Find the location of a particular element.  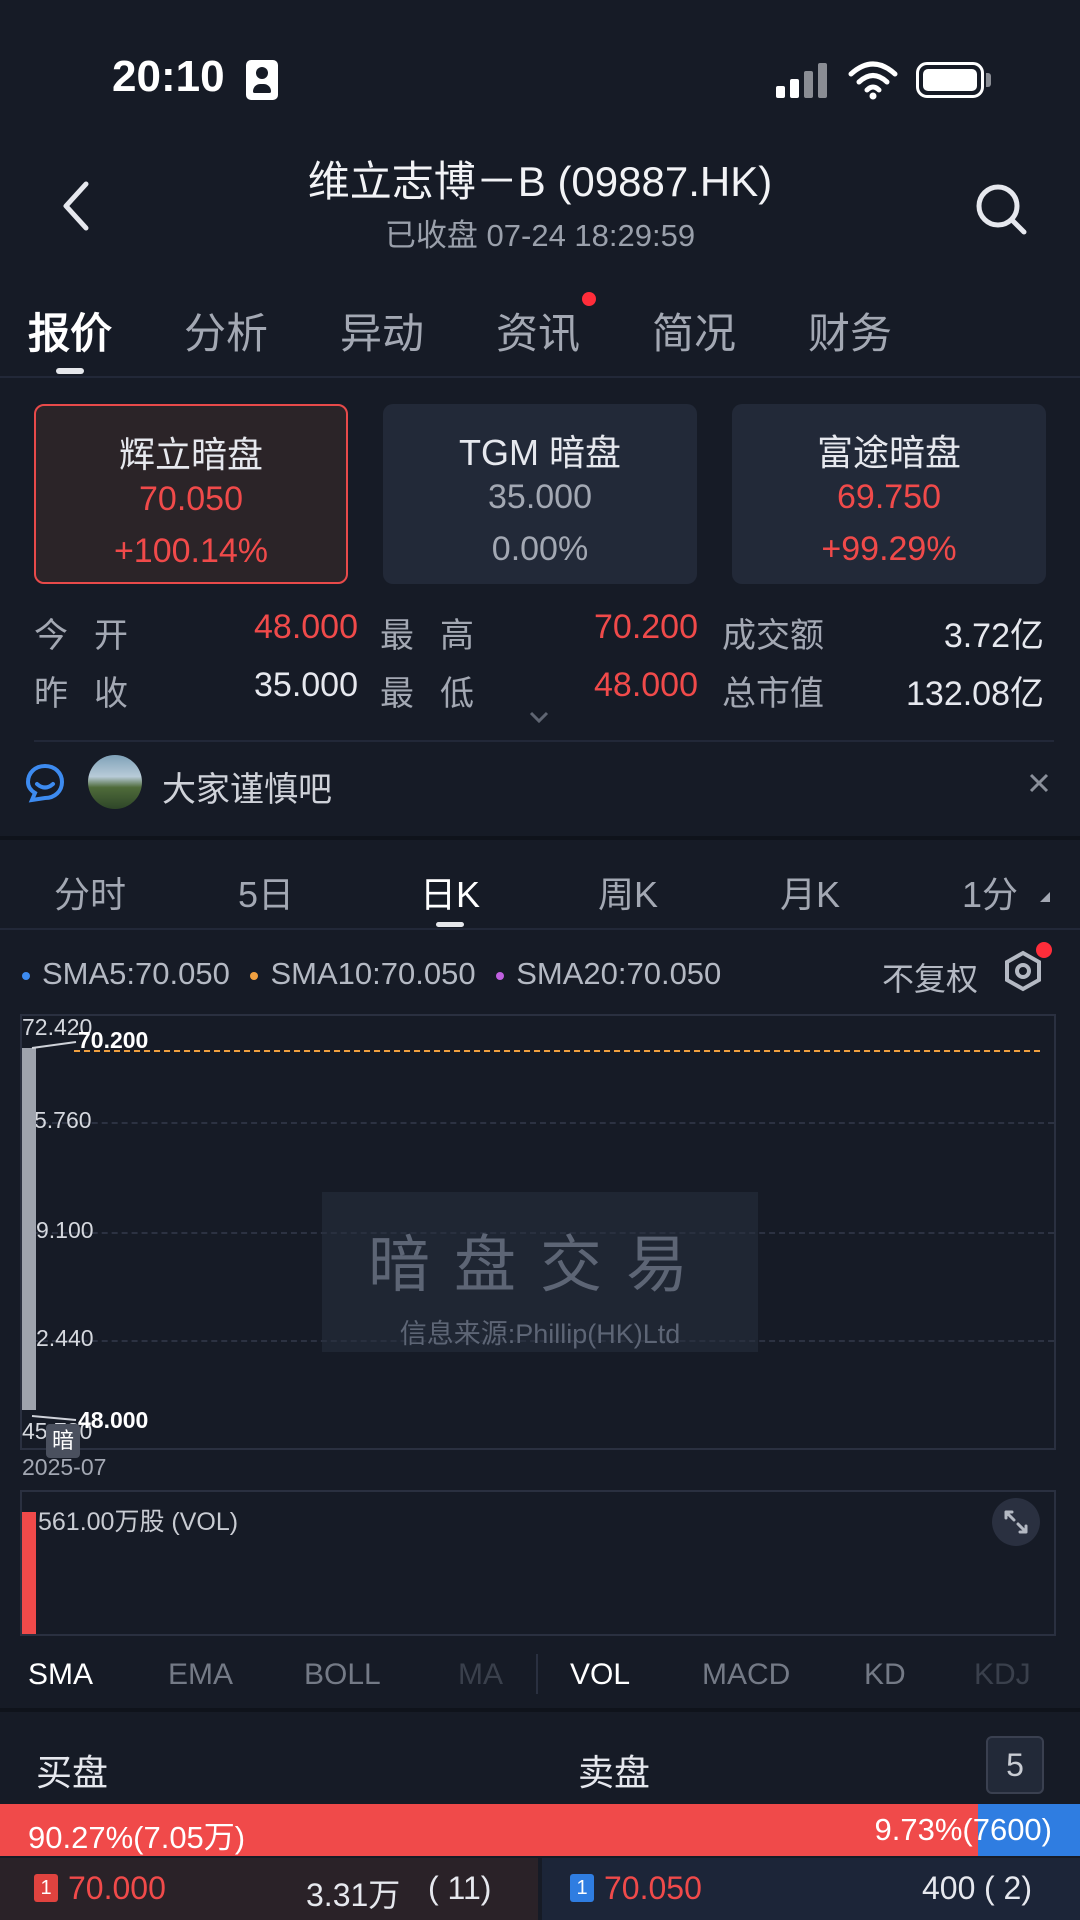

x-axis-label: 2025-07 is located at coordinates (64, 1467).